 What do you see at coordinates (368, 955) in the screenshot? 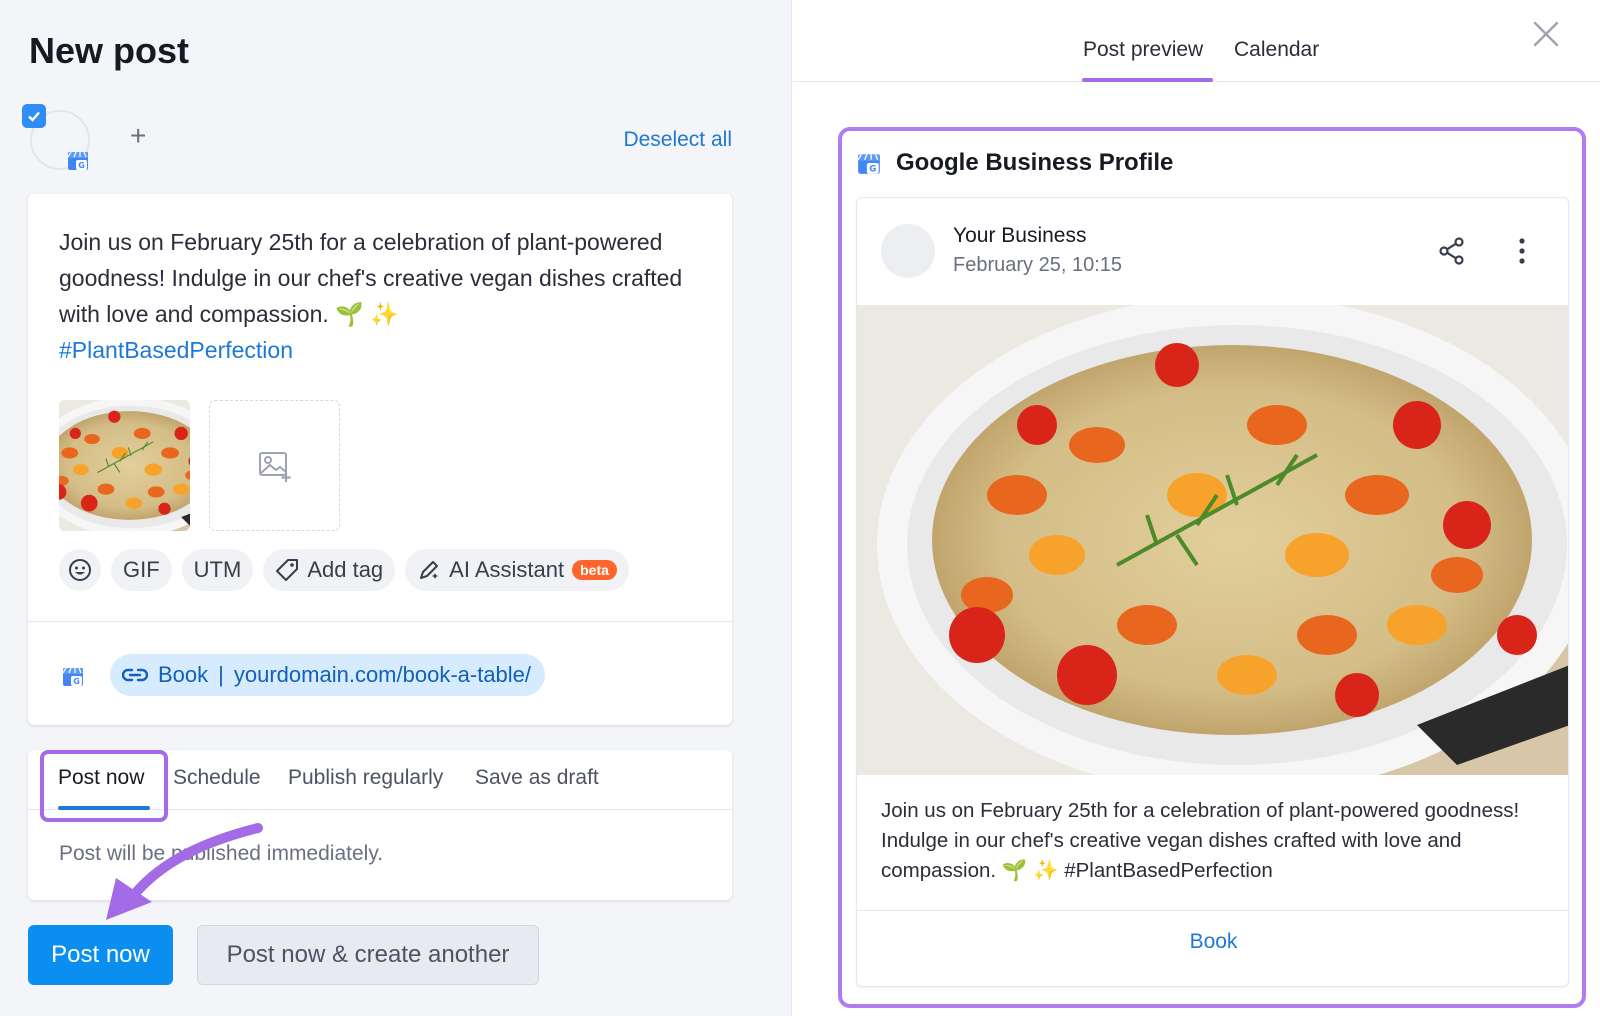
I see `post-now-create-another-button: Post now & create another` at bounding box center [368, 955].